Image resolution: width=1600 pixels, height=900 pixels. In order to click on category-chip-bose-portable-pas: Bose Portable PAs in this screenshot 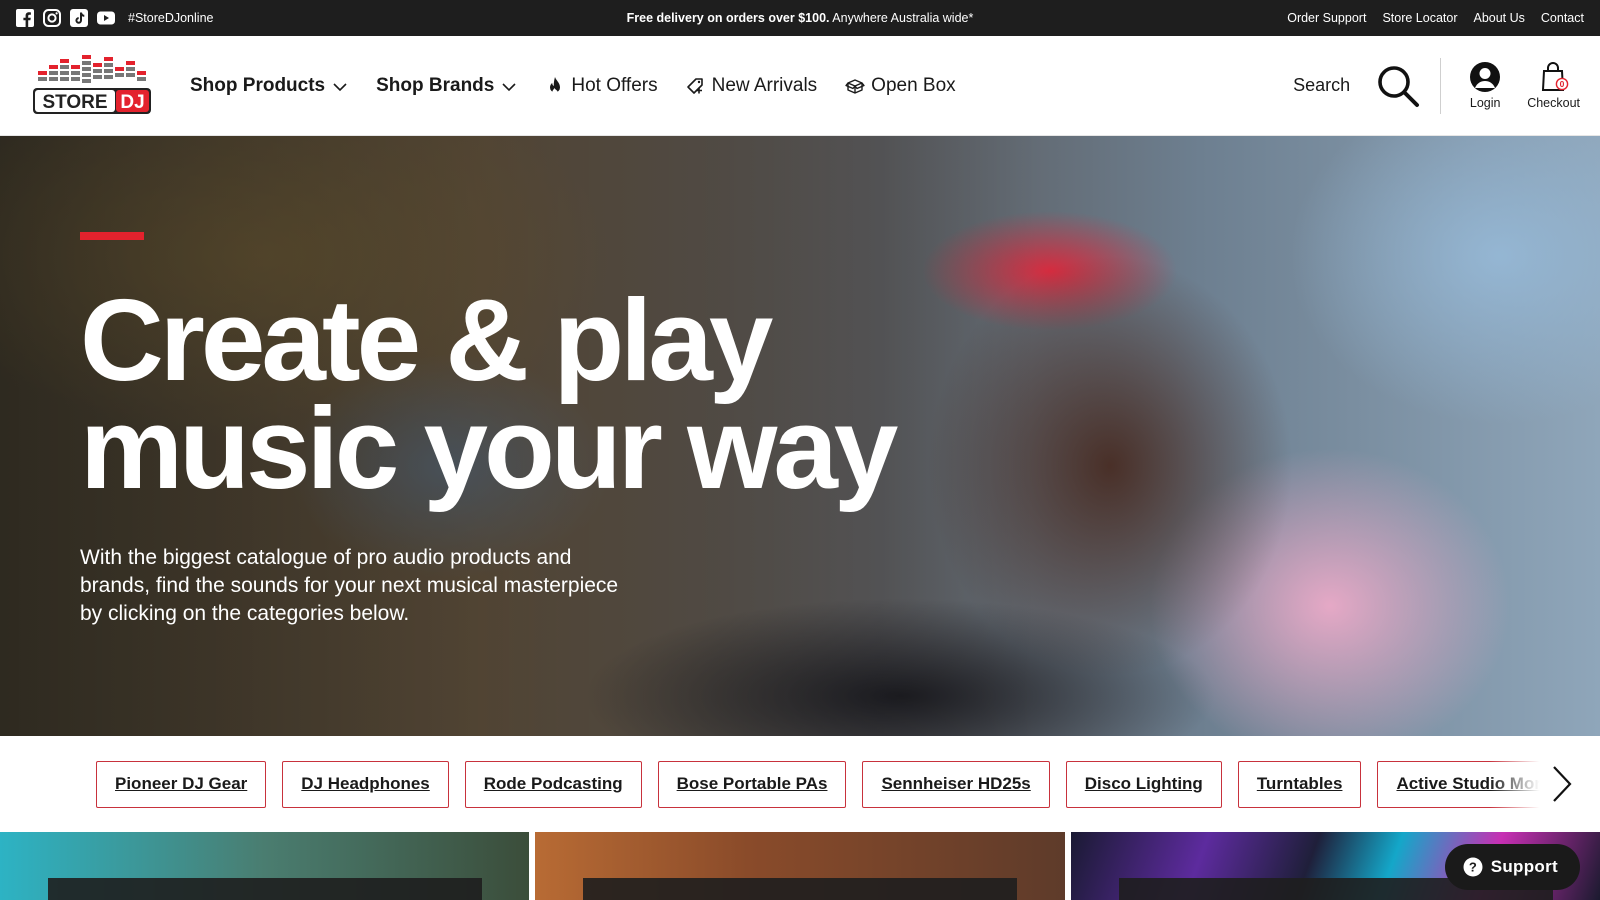, I will do `click(752, 784)`.